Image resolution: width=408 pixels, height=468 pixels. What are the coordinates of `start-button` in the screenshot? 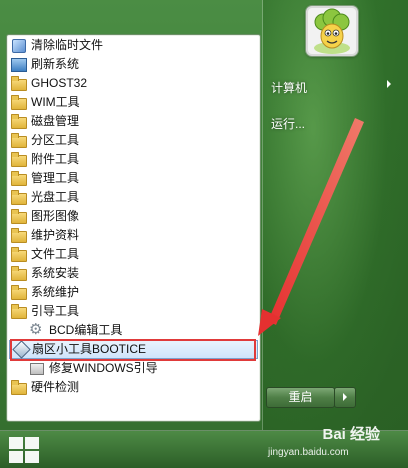 It's located at (23, 448).